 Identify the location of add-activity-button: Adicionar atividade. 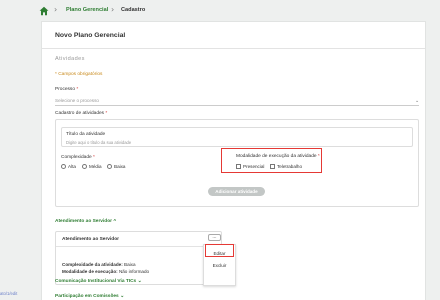
(236, 191).